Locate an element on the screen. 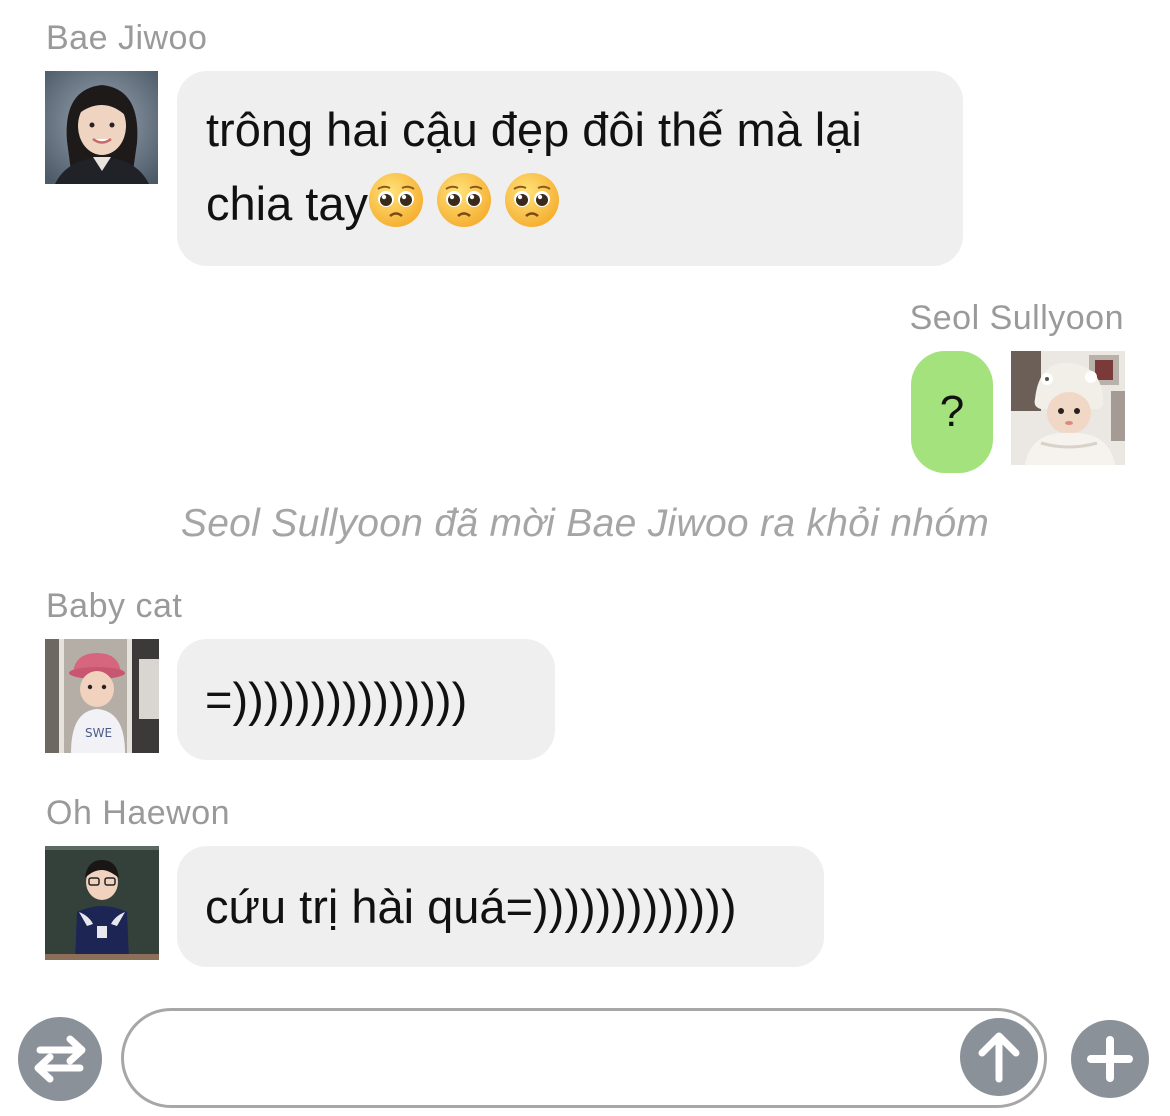 This screenshot has width=1170, height=1116. arrow-up-icon is located at coordinates (999, 1057).